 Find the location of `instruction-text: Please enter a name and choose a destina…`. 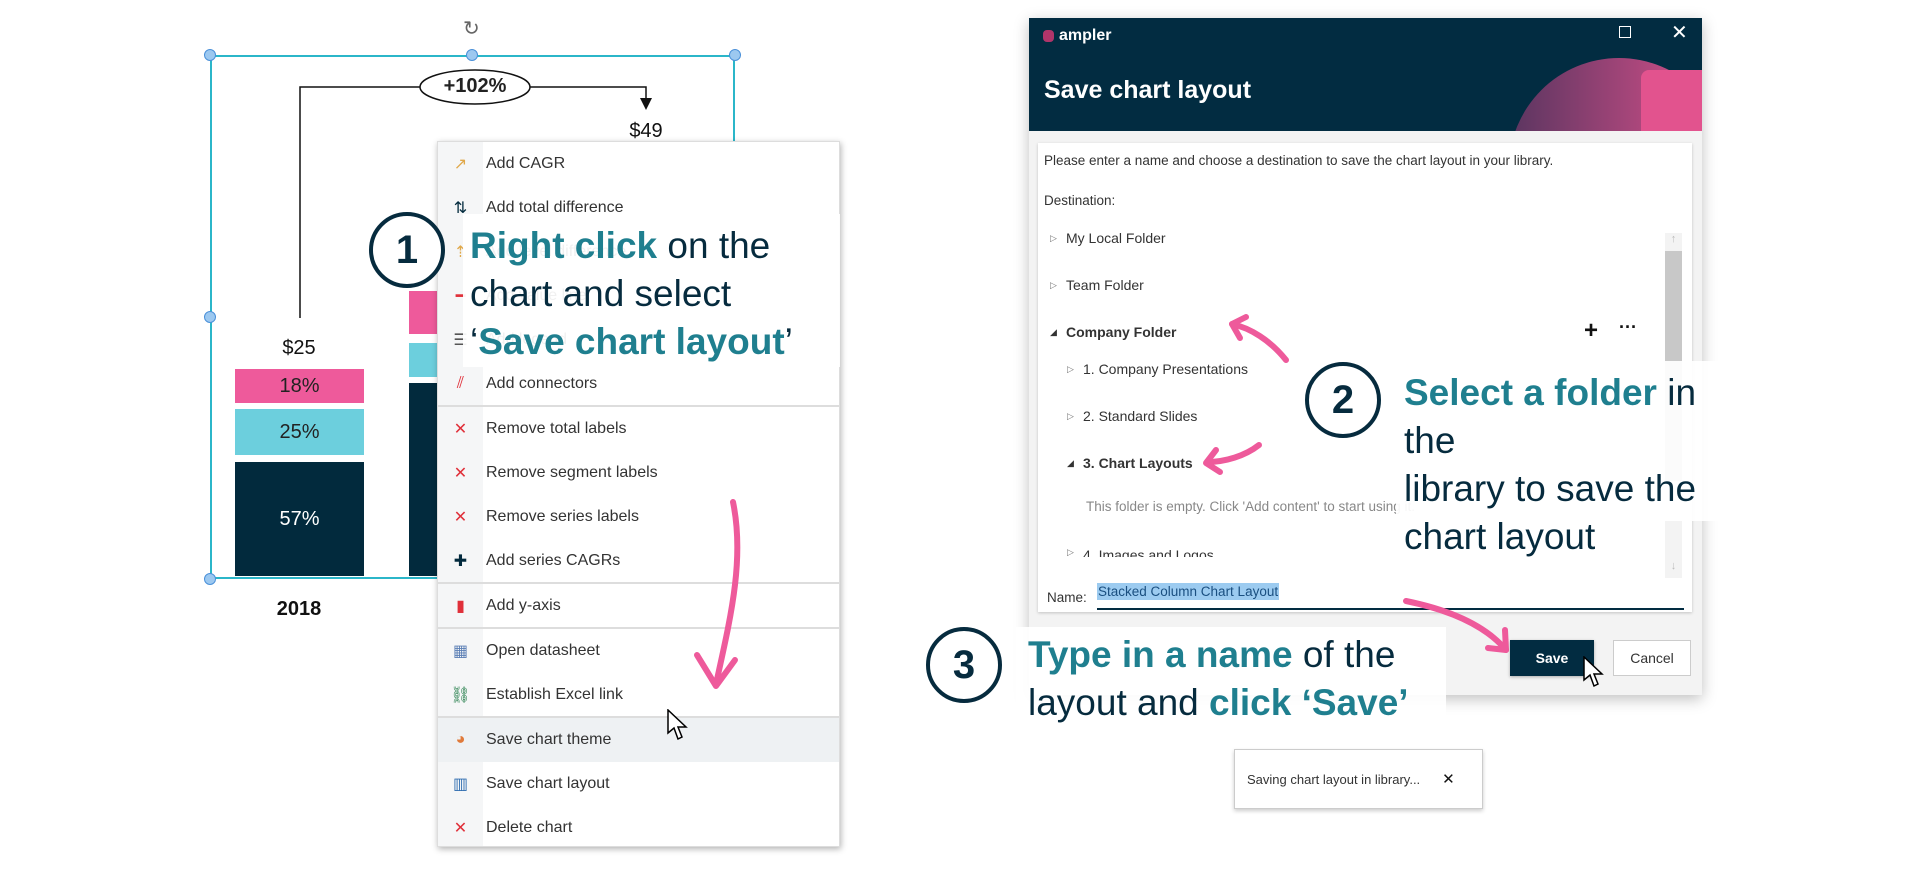

instruction-text: Please enter a name and choose a destina… is located at coordinates (1299, 160).